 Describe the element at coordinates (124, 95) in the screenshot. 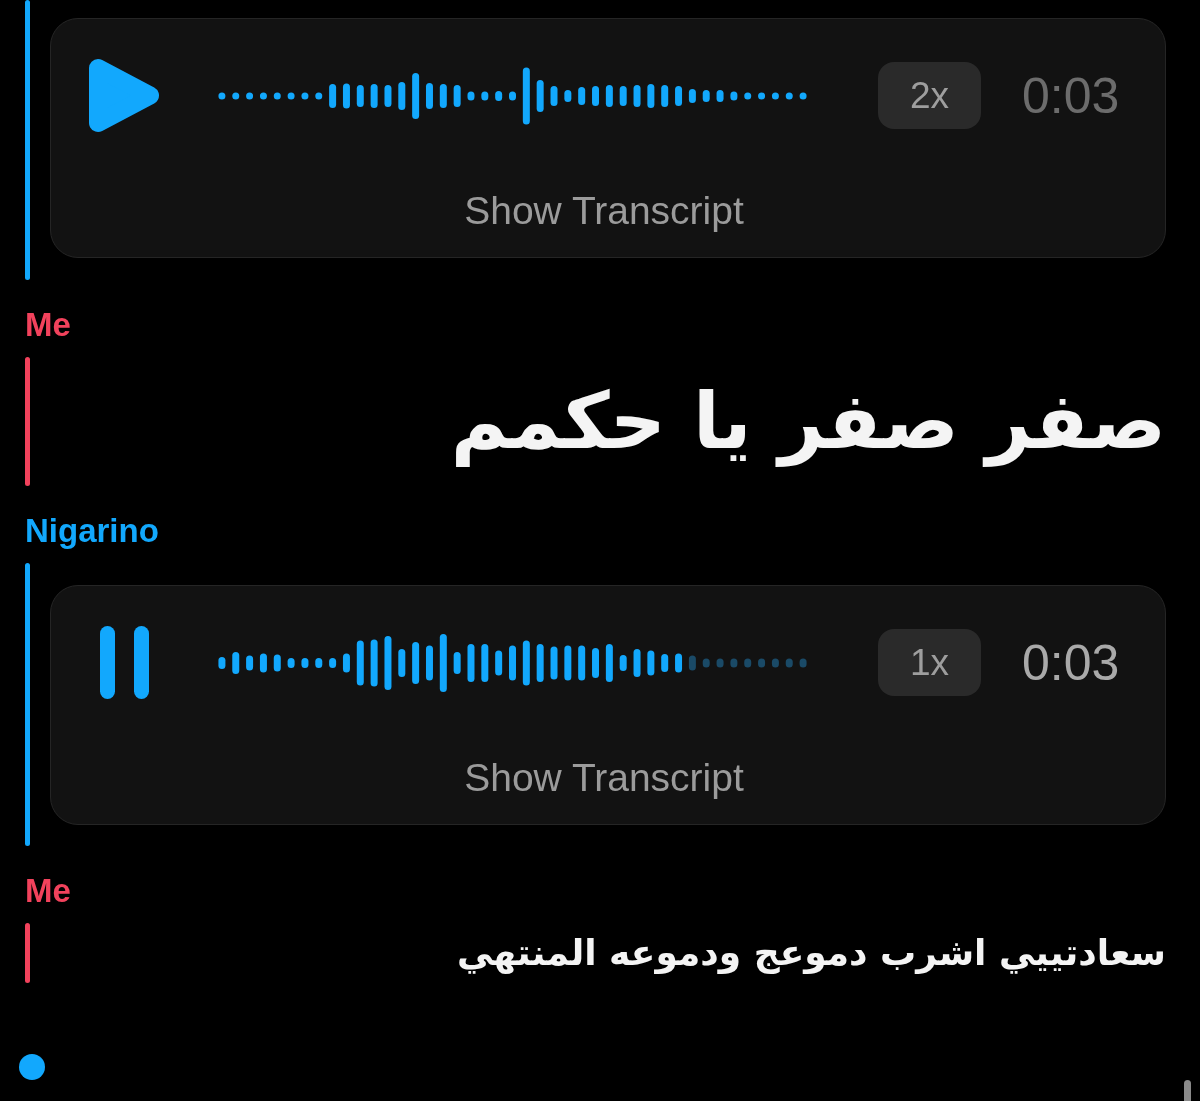

I see `play-icon` at that location.